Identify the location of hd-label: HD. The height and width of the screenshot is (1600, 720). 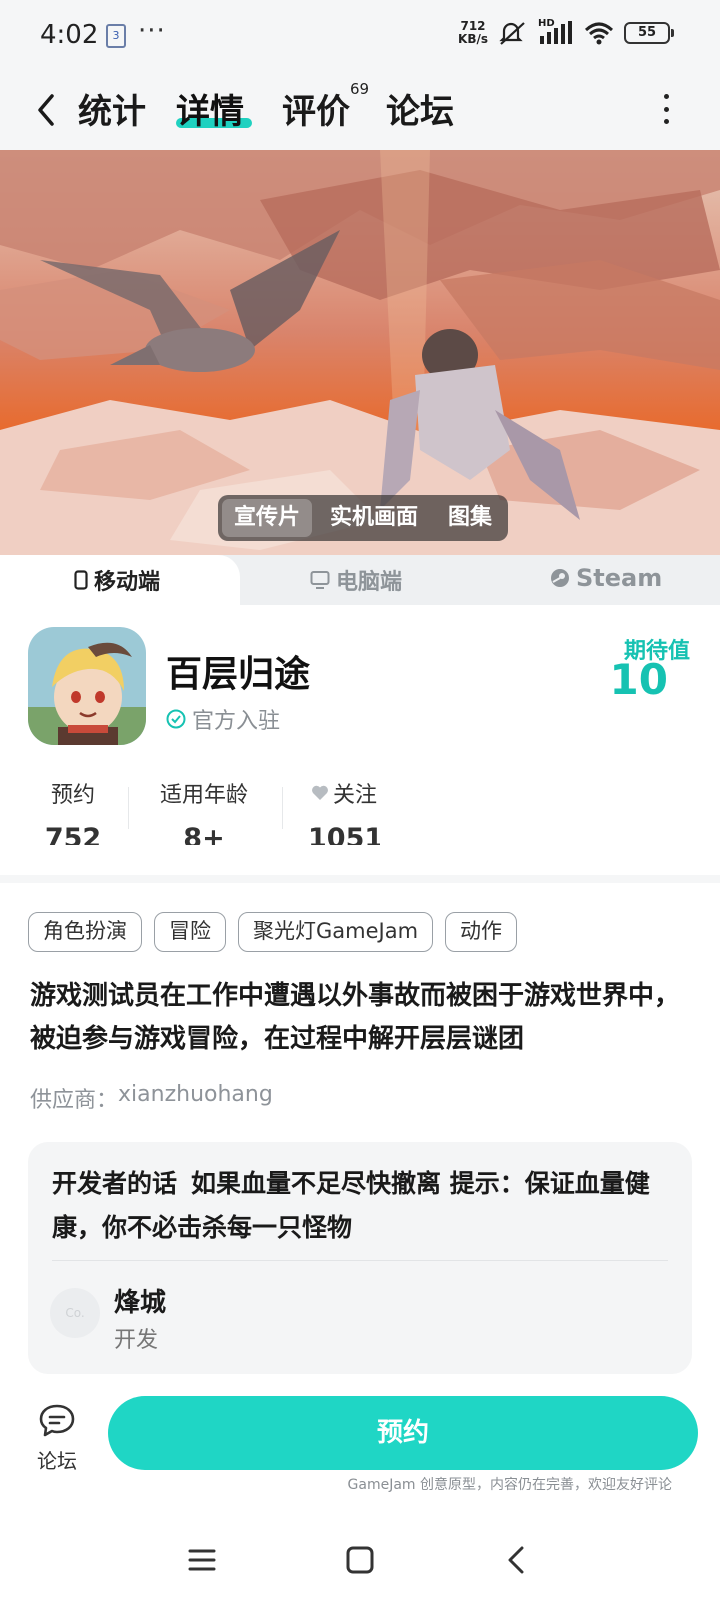
(546, 23).